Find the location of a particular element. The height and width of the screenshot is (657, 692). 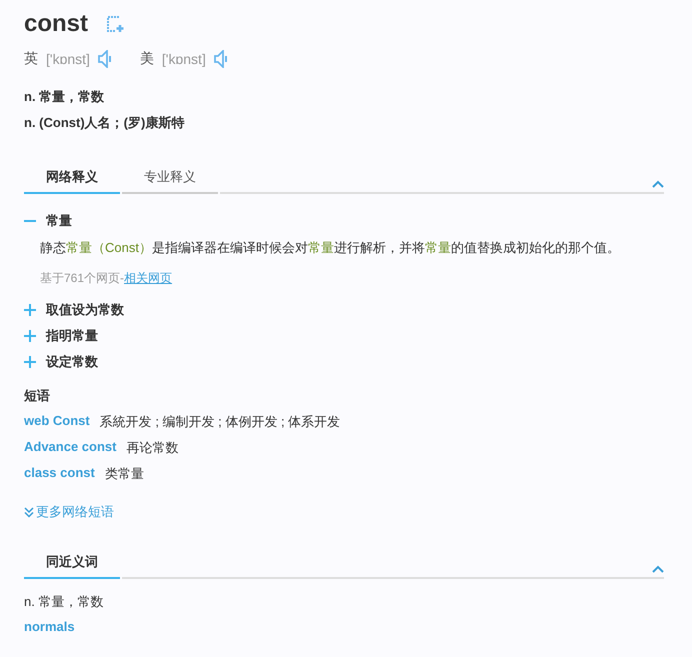

headword: const is located at coordinates (56, 24).